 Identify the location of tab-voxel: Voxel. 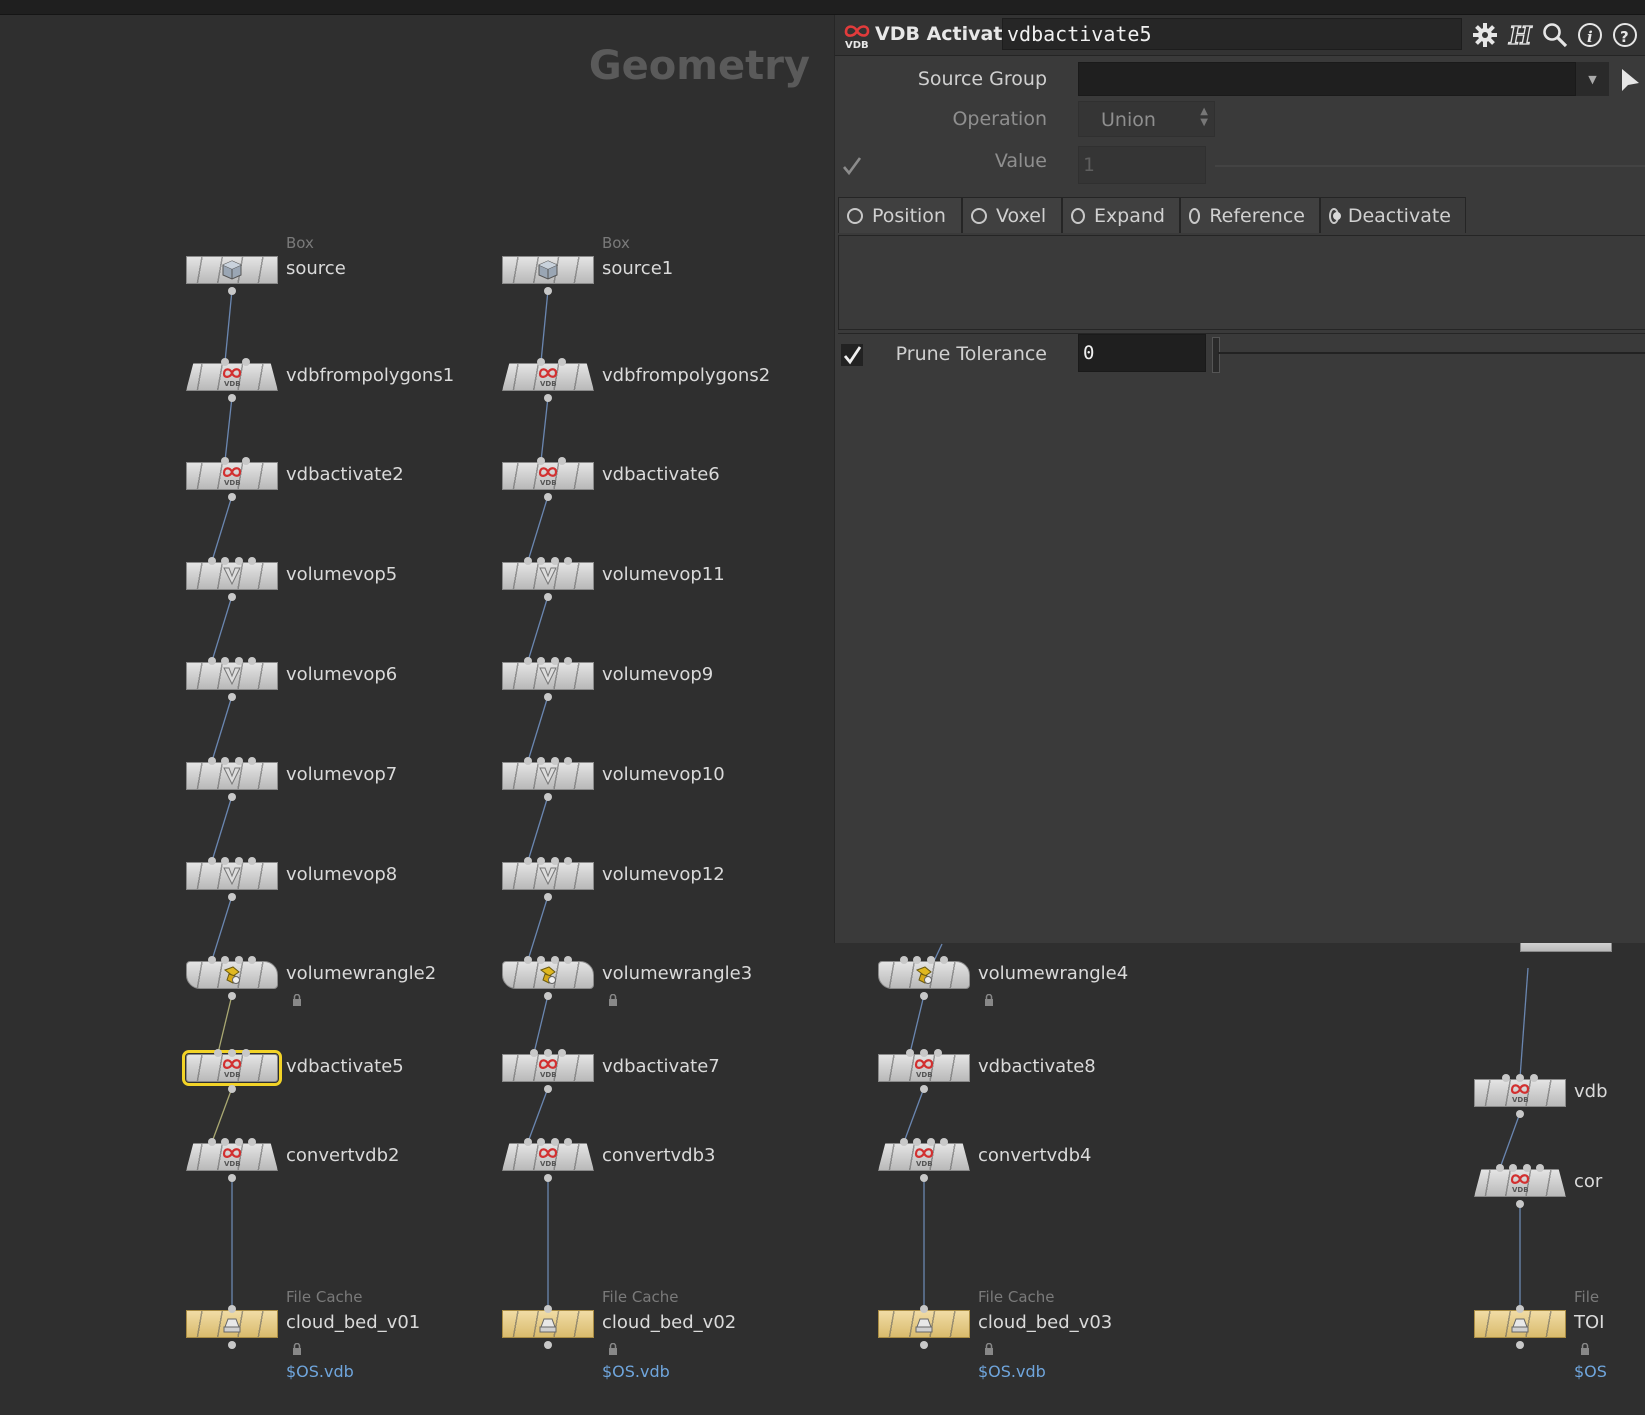
(1012, 215).